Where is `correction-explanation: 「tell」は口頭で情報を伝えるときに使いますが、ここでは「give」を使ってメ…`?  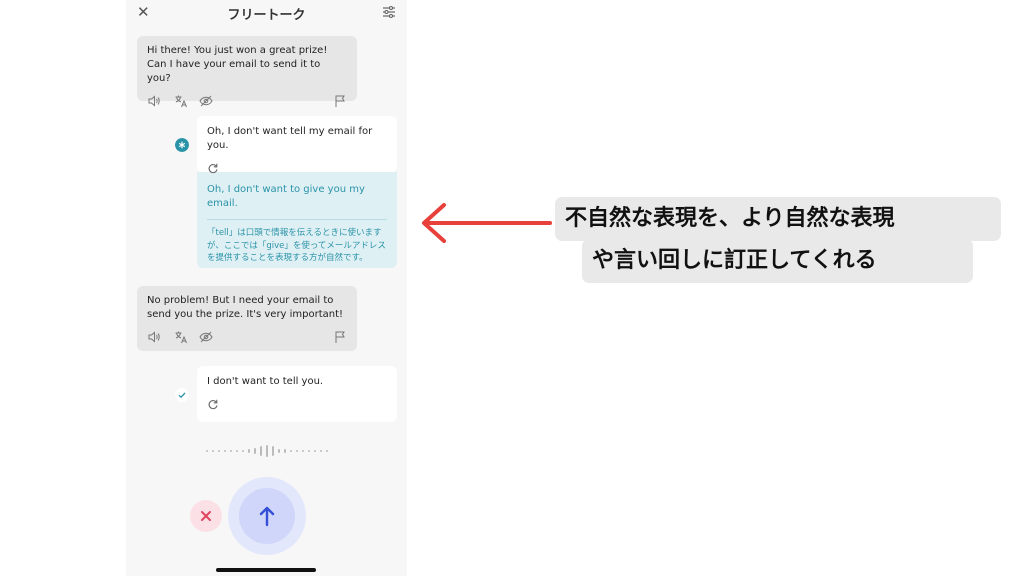
correction-explanation: 「tell」は口頭で情報を伝えるときに使いますが、ここでは「give」を使ってメ… is located at coordinates (296, 245).